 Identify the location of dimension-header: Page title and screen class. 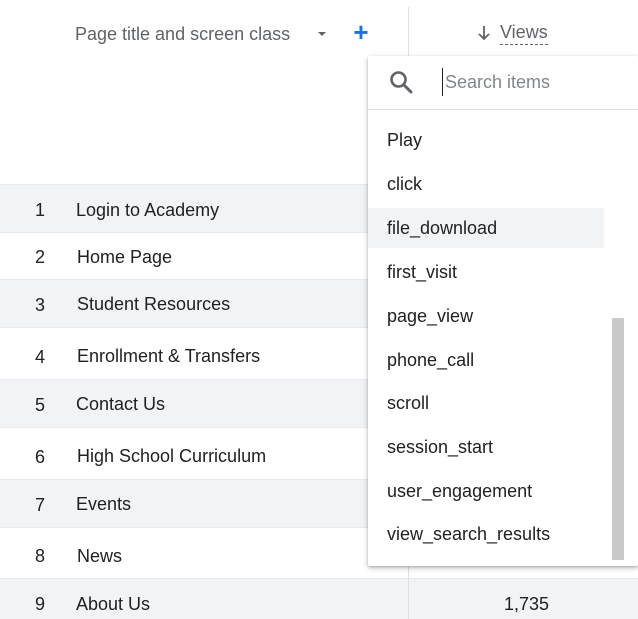
(182, 34).